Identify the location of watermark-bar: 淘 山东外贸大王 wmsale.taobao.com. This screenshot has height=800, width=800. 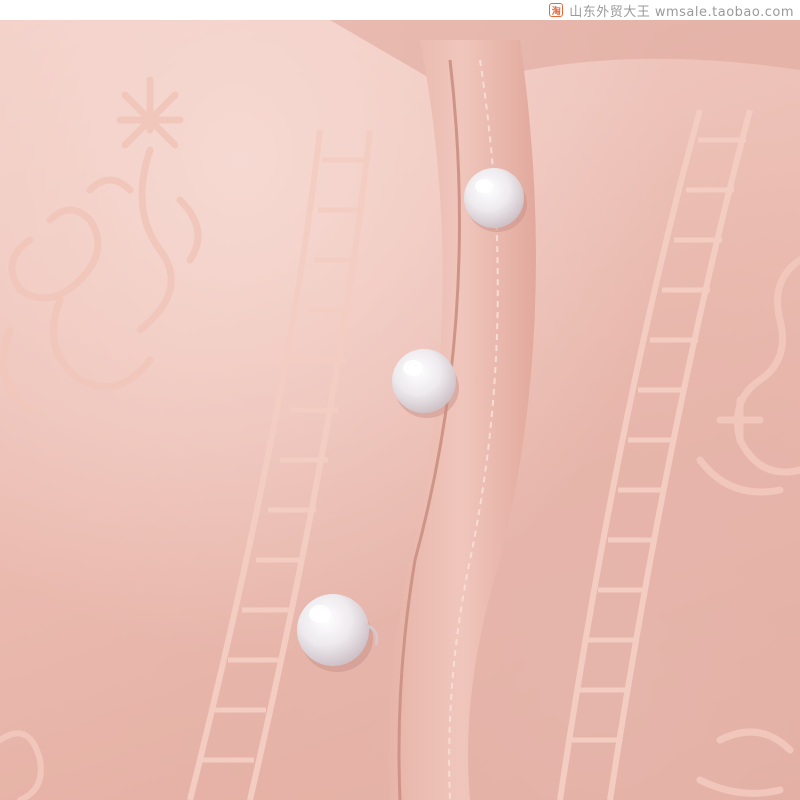
(400, 10).